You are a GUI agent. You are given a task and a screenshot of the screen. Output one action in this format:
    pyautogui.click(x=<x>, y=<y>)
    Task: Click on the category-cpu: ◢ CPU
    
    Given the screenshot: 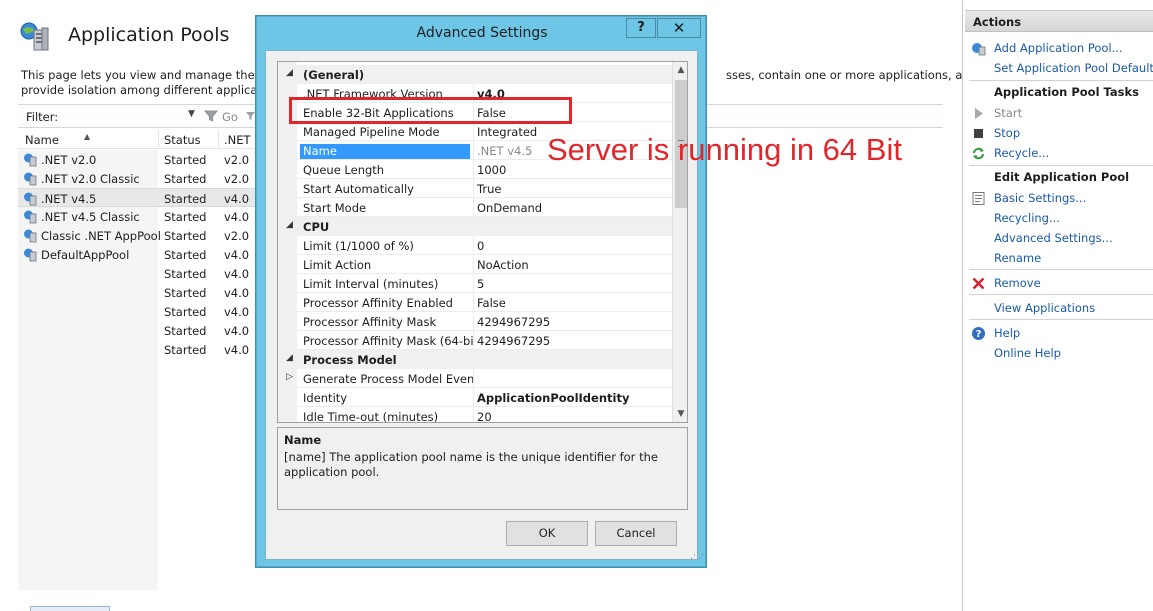 What is the action you would take?
    pyautogui.click(x=475, y=226)
    